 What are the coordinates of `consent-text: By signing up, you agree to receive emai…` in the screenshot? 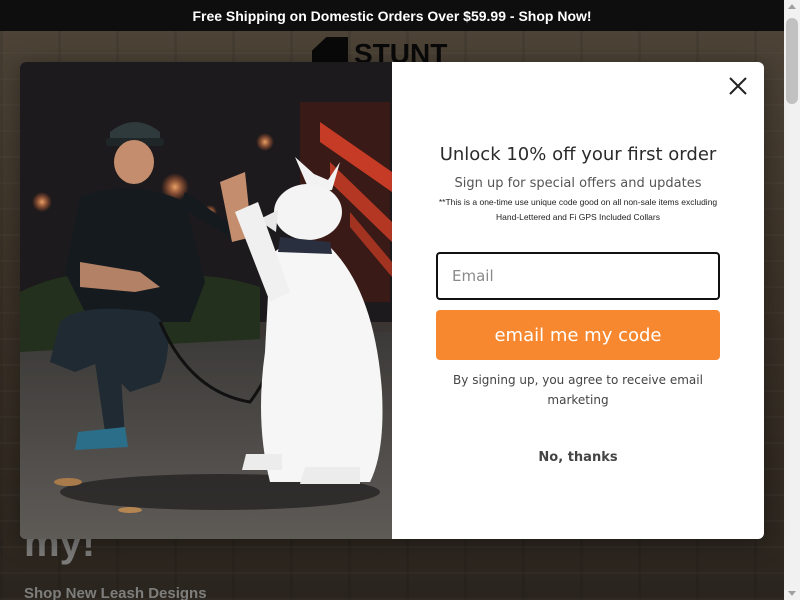 It's located at (578, 390).